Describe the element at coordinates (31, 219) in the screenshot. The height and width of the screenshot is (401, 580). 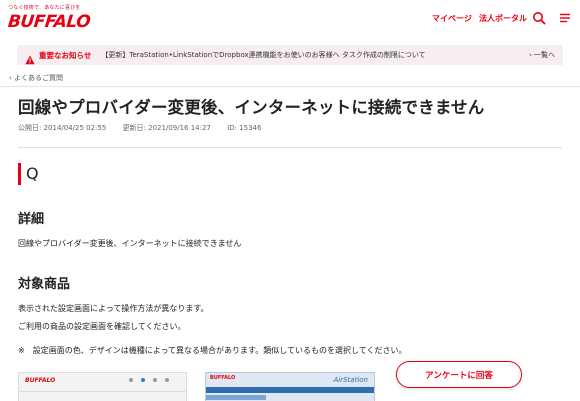
I see `detail-heading: 詳細` at that location.